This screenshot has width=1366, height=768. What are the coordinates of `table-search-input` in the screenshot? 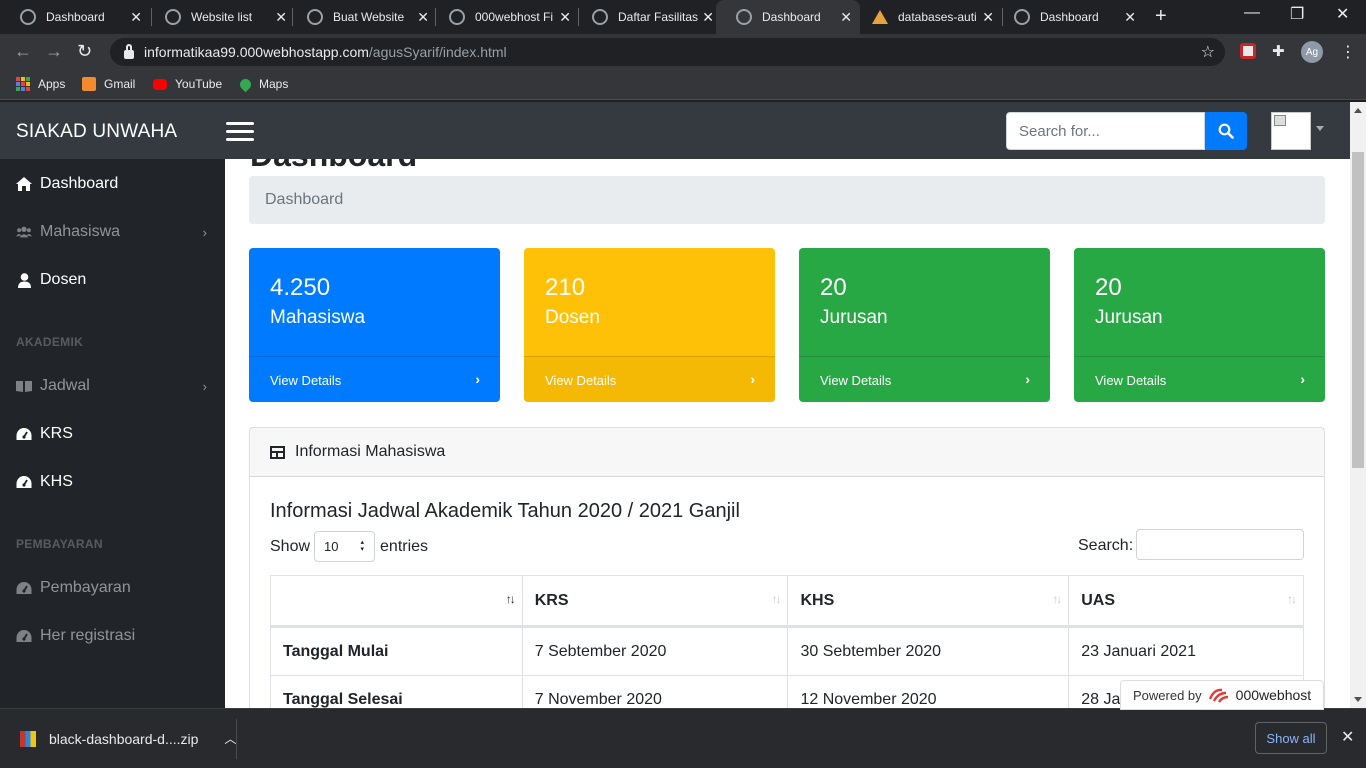 It's located at (1220, 544).